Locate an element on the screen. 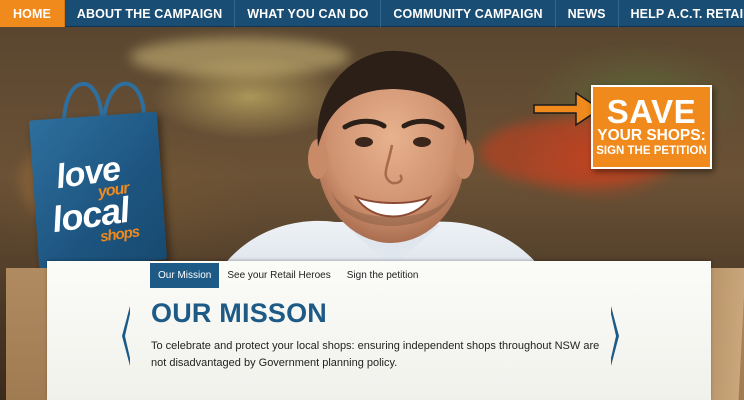 This screenshot has width=744, height=400. page-title: OUR MISSON is located at coordinates (239, 313).